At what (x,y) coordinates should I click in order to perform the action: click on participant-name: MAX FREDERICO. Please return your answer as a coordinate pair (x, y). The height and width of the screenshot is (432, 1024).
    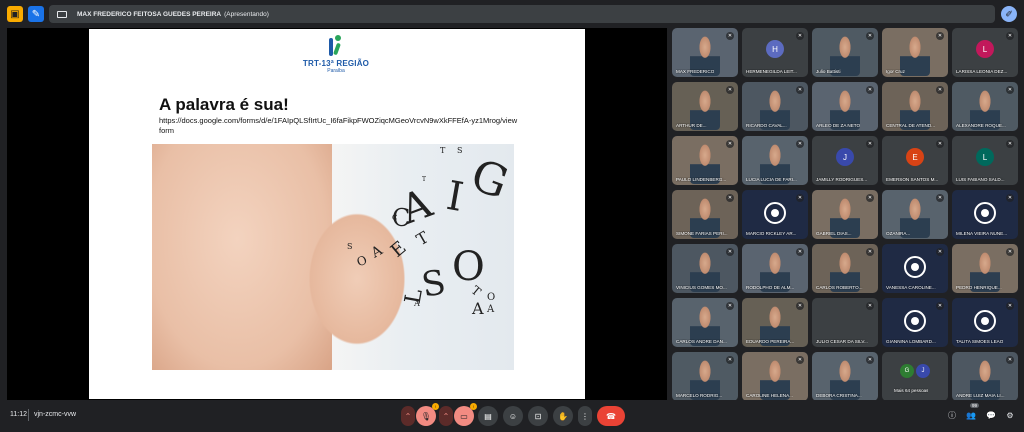
    Looking at the image, I should click on (695, 71).